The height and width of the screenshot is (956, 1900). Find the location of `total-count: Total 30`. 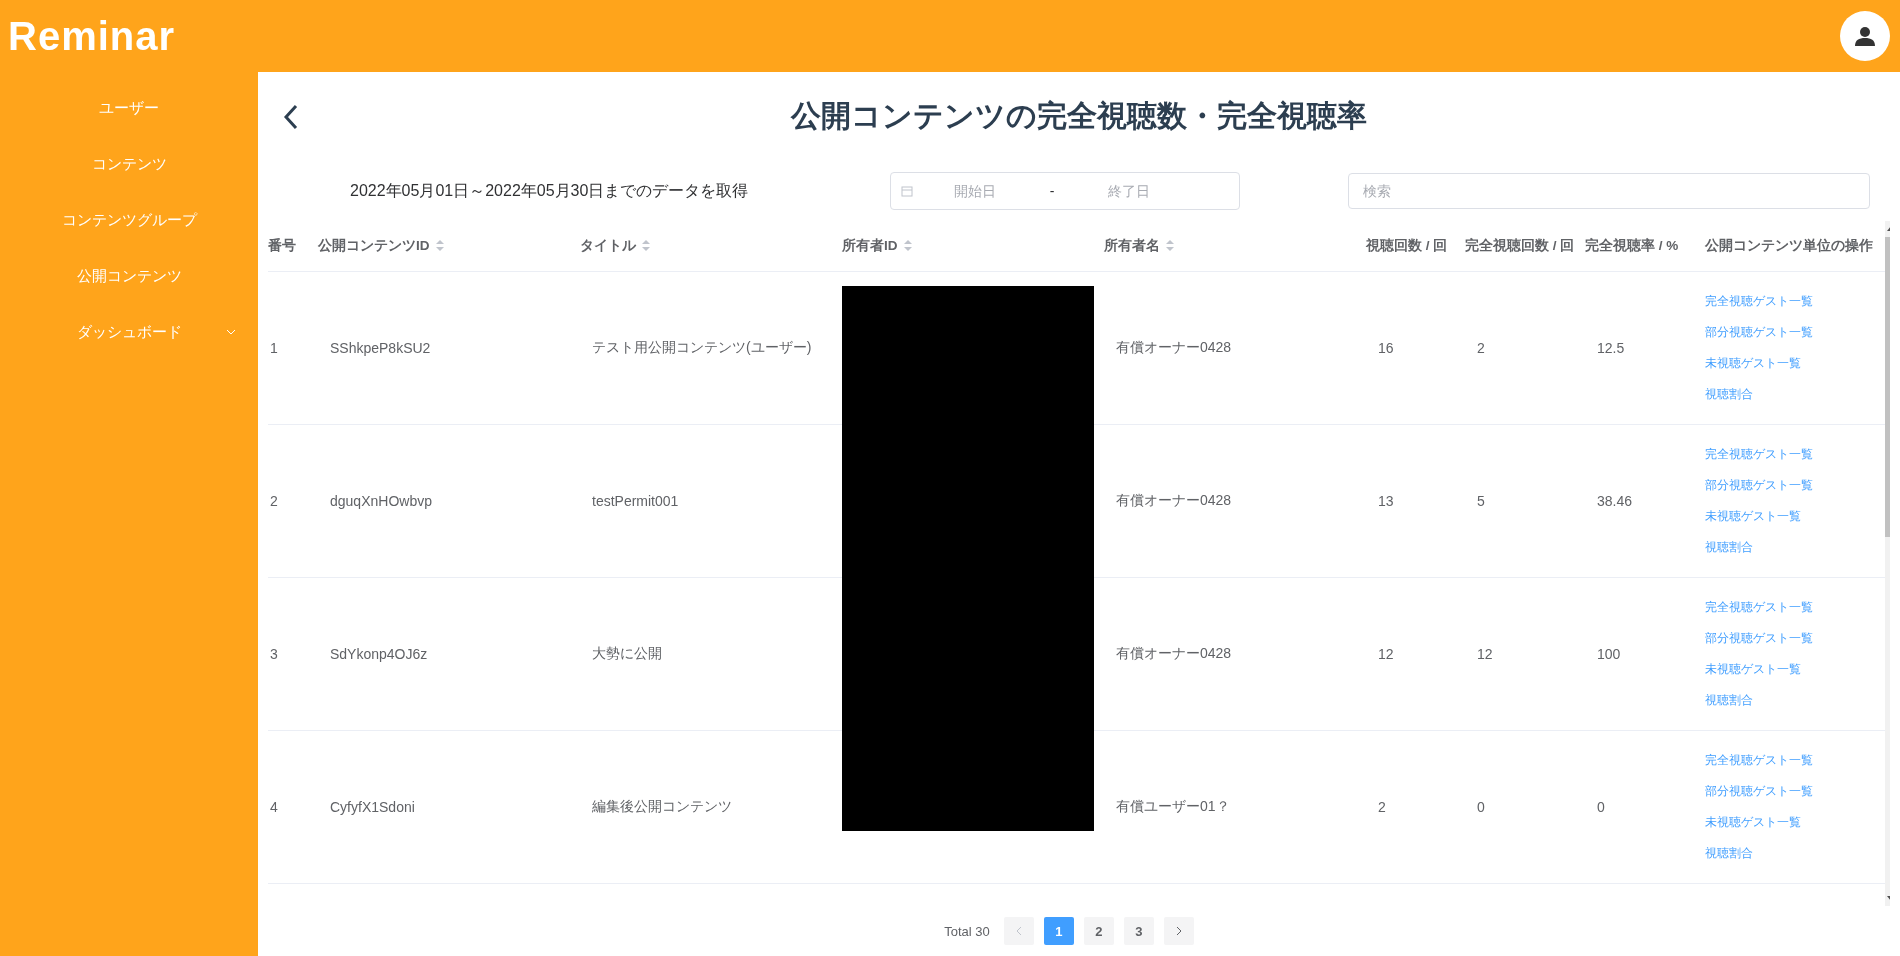

total-count: Total 30 is located at coordinates (967, 931).